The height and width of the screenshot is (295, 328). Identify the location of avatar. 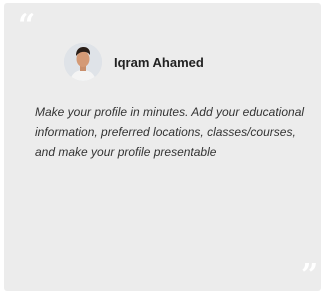
(83, 62).